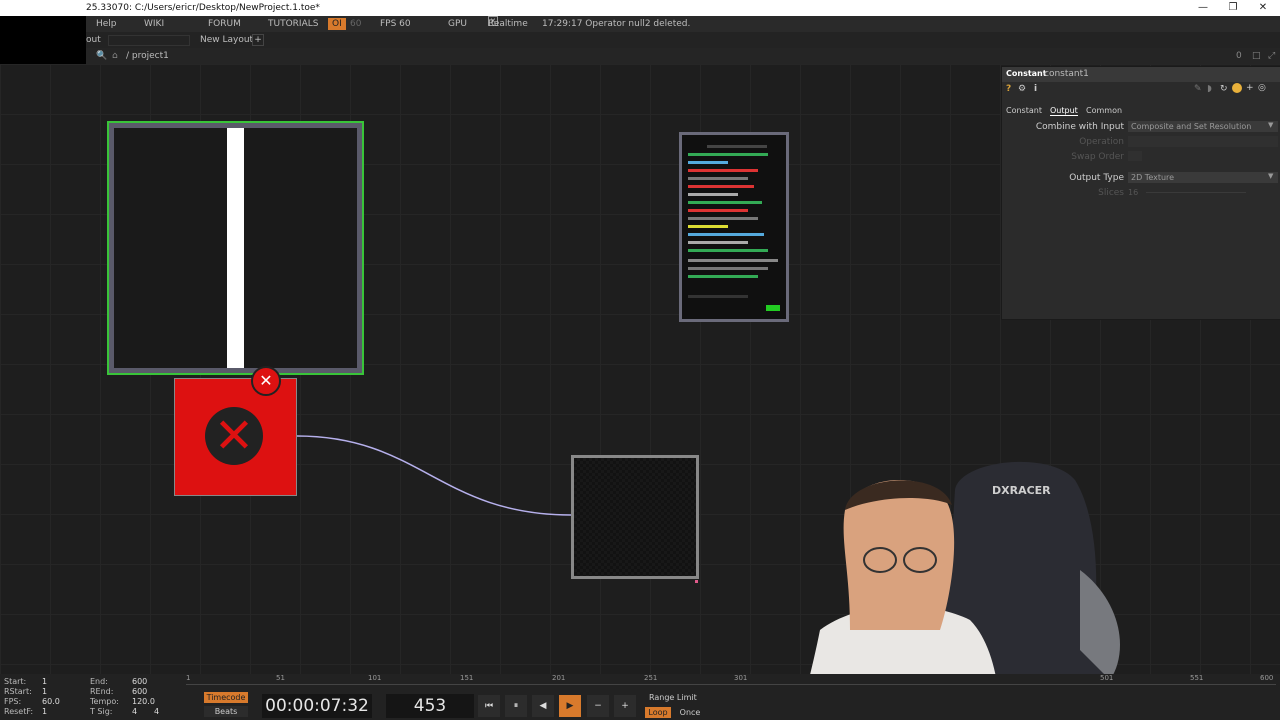  What do you see at coordinates (651, 678) in the screenshot?
I see `ruler-tick: 251` at bounding box center [651, 678].